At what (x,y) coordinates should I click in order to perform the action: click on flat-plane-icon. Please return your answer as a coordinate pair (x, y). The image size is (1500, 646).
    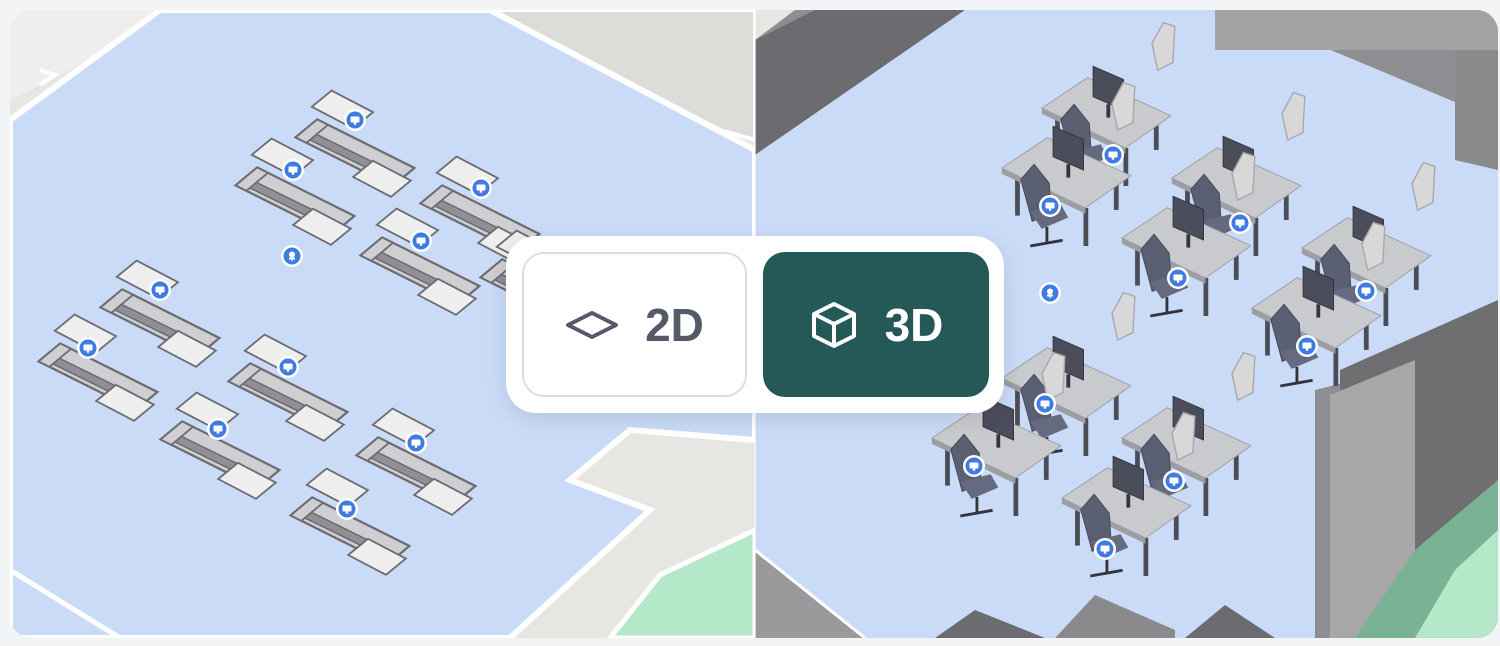
    Looking at the image, I should click on (592, 325).